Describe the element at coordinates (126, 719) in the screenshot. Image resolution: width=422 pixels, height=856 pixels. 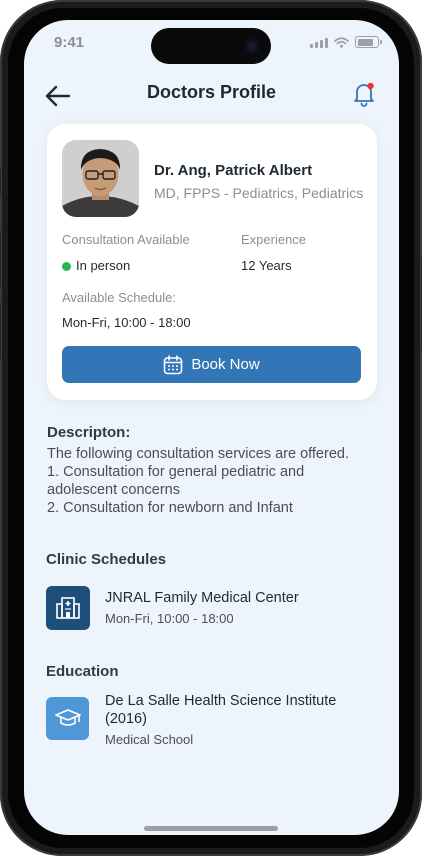
I see `school-year: (2016)` at that location.